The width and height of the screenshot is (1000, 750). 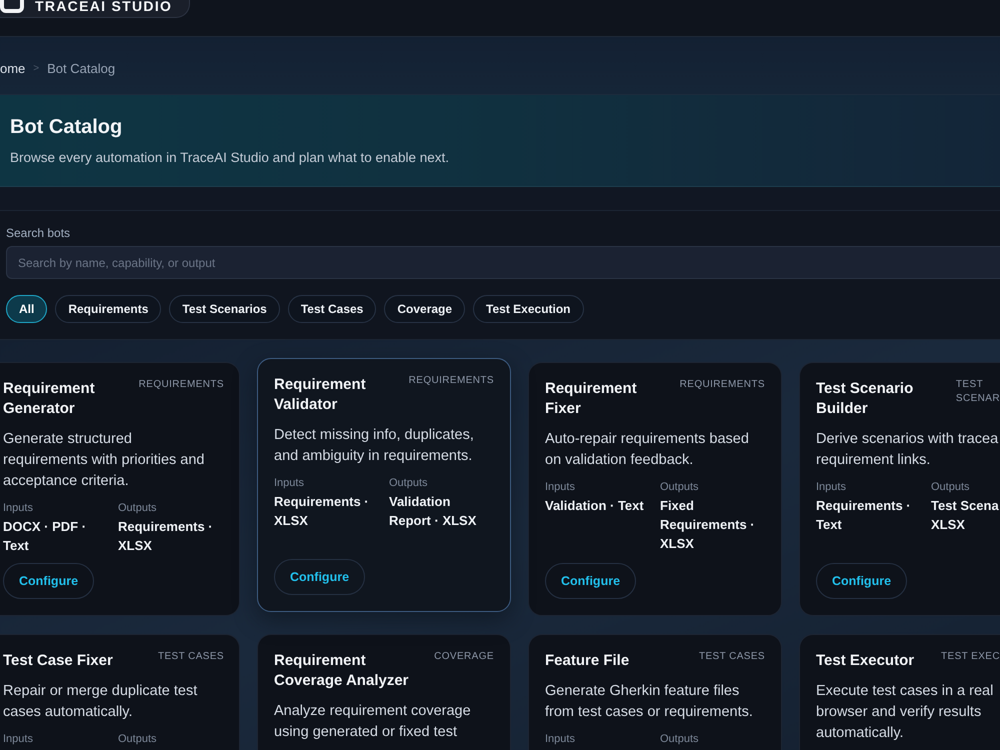 What do you see at coordinates (865, 399) in the screenshot?
I see `card-title: Test Scenario Builder` at bounding box center [865, 399].